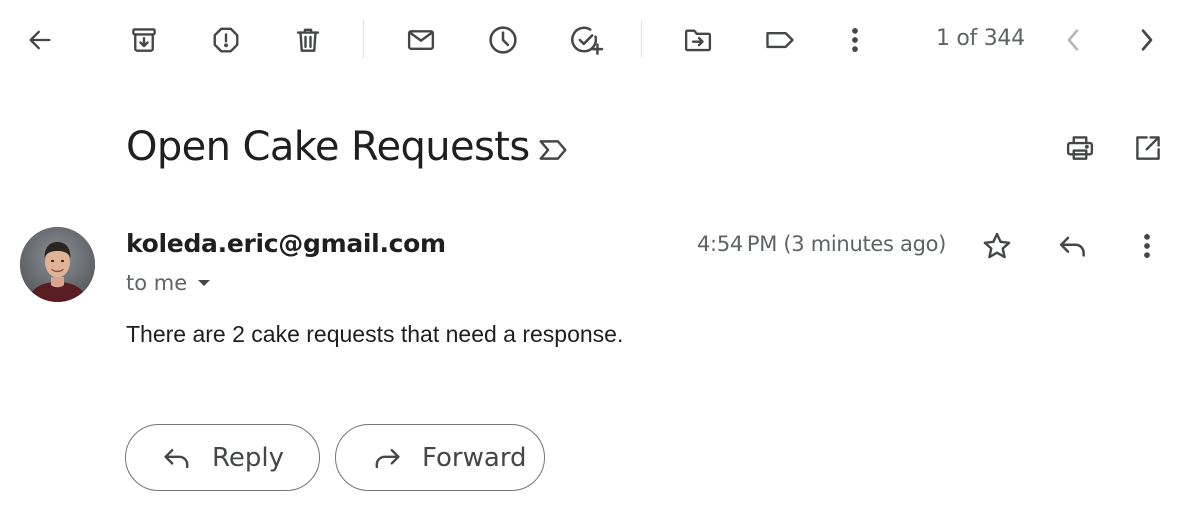 The width and height of the screenshot is (1200, 528). I want to click on sender-avatar, so click(57, 264).